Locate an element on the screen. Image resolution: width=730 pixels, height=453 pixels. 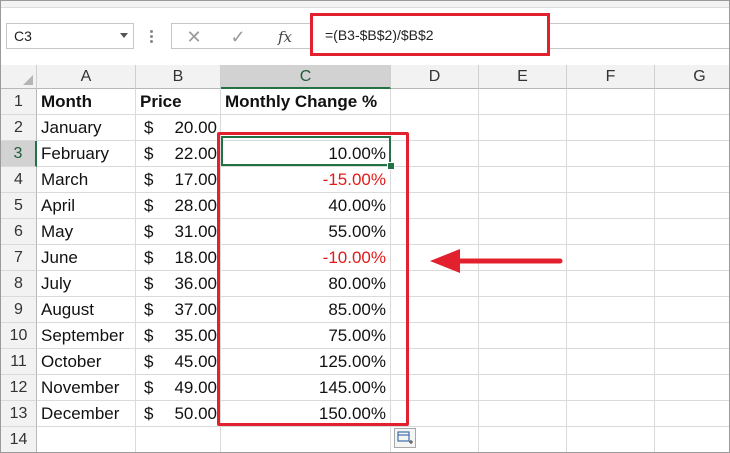
cell-month: February is located at coordinates (86, 154).